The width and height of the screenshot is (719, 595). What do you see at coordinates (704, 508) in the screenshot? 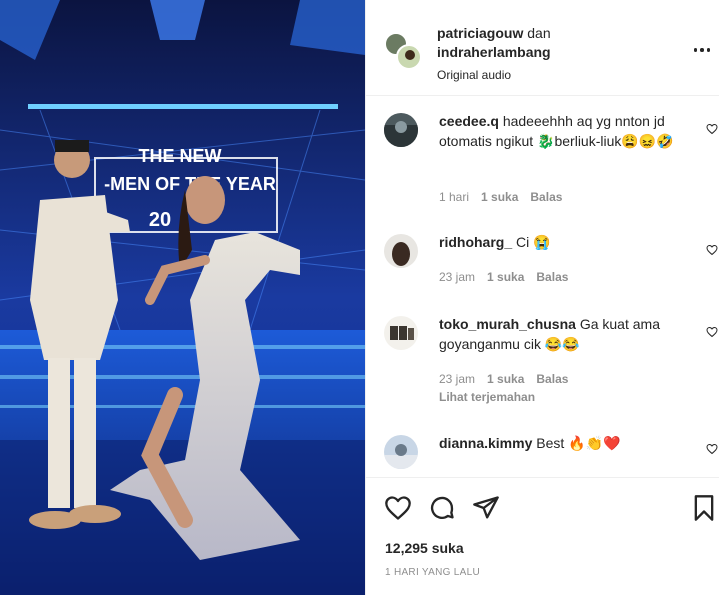
I see `bookmark-icon` at bounding box center [704, 508].